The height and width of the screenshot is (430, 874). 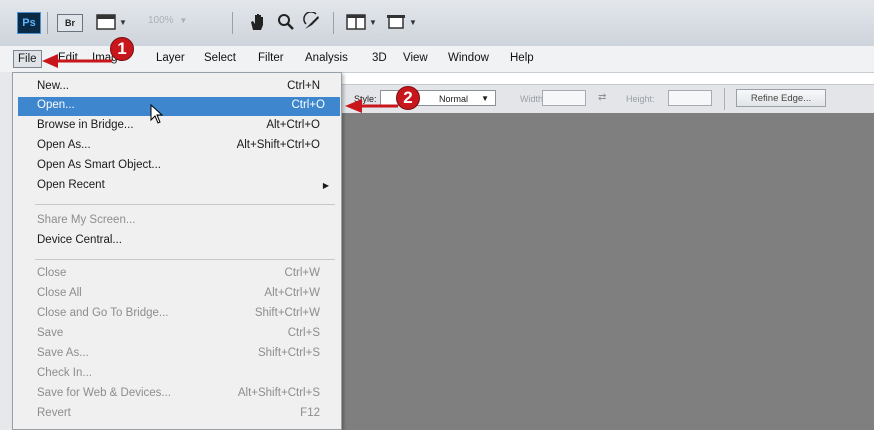 I want to click on menu-item-shortcut: F12, so click(x=310, y=413).